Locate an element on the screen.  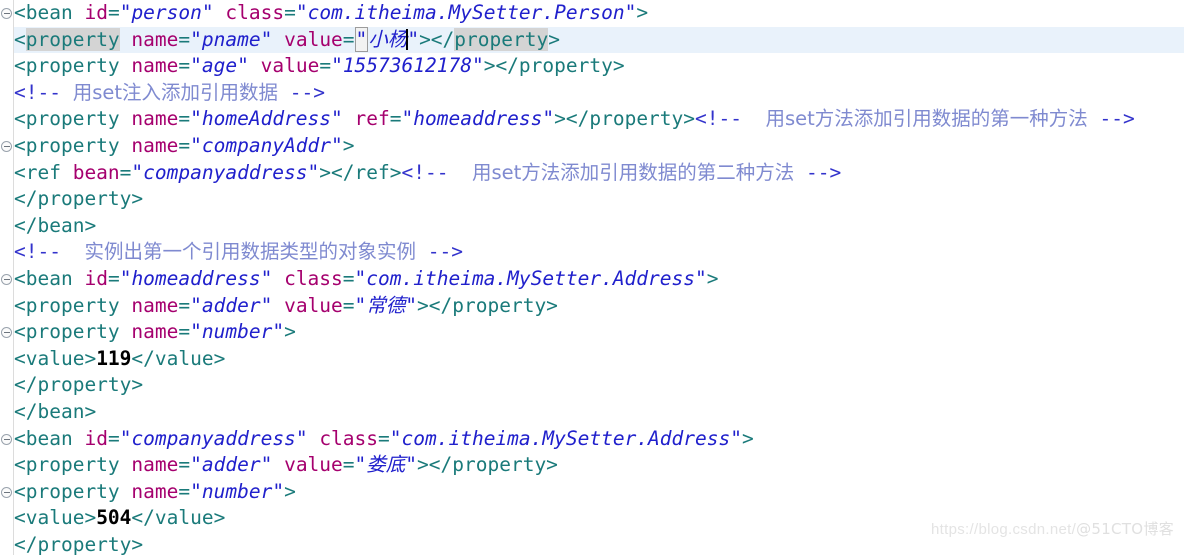
code-line-13: <property name="number"> is located at coordinates (592, 332).